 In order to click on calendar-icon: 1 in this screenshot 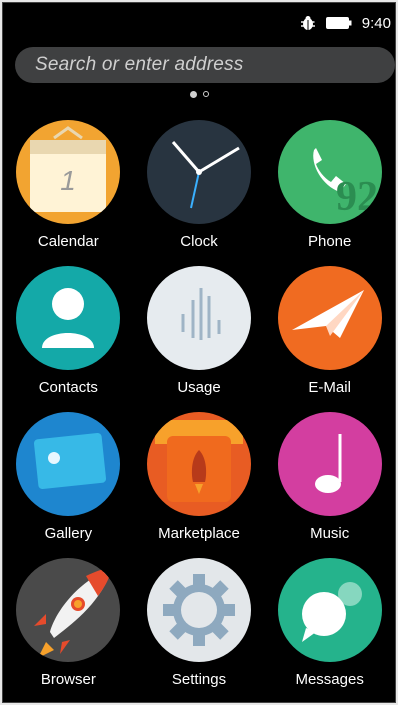, I will do `click(68, 172)`.